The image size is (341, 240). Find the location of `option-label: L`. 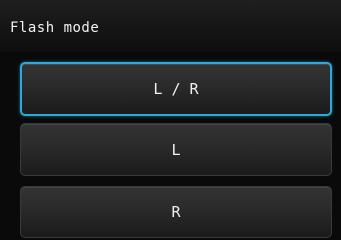

option-label: L is located at coordinates (176, 149).